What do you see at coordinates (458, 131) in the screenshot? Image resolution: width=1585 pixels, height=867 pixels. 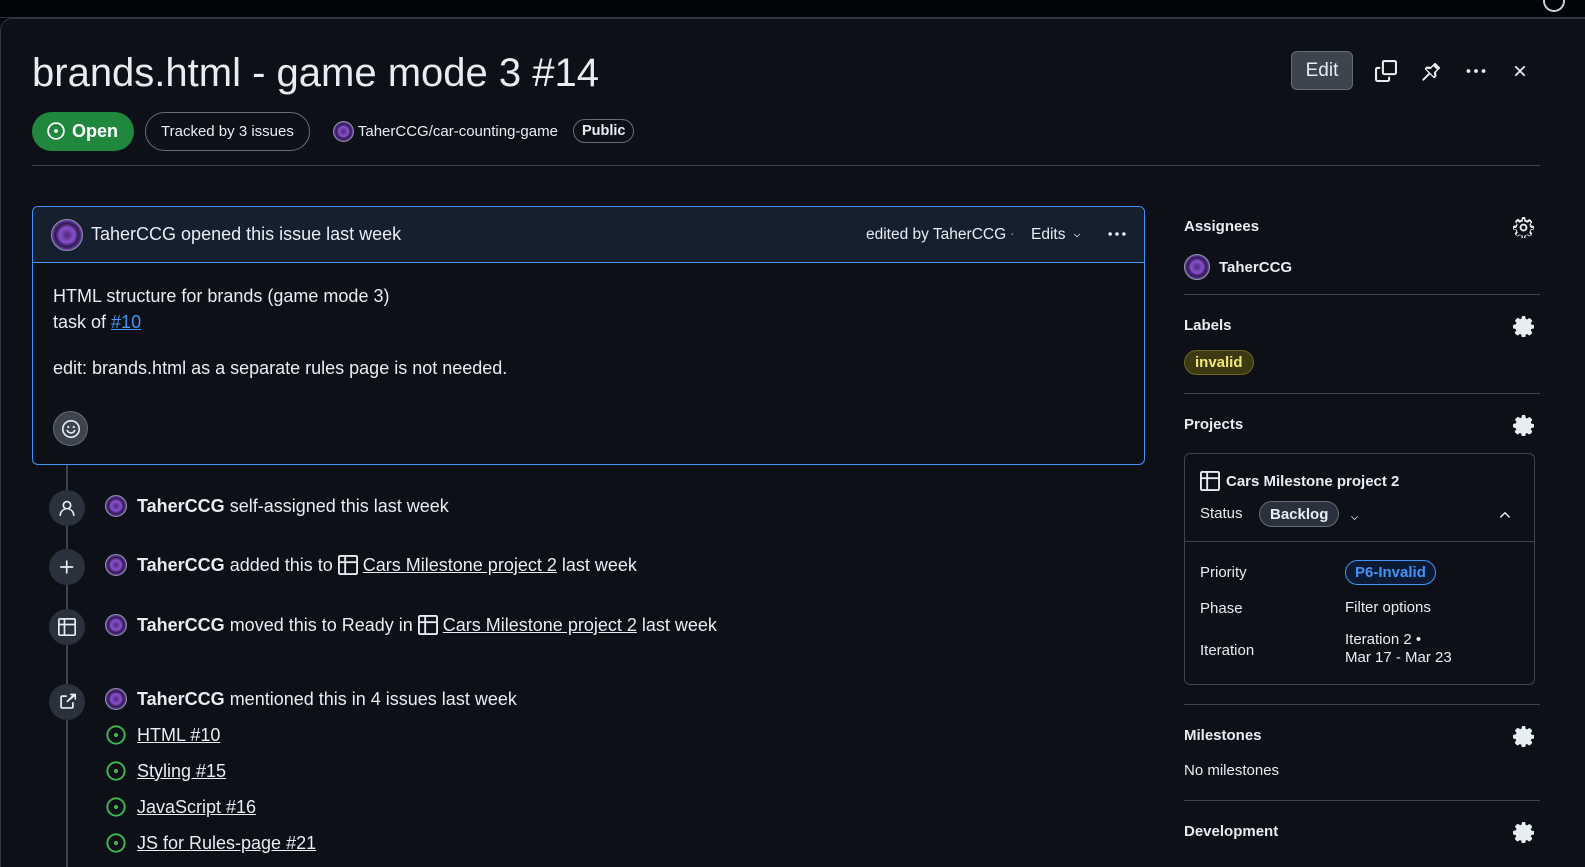 I see `repo-name: TaherCCG/car-counting-game` at bounding box center [458, 131].